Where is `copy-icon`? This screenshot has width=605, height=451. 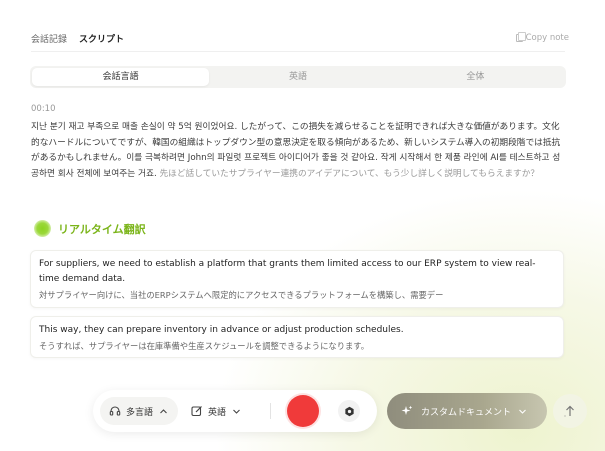 copy-icon is located at coordinates (520, 37).